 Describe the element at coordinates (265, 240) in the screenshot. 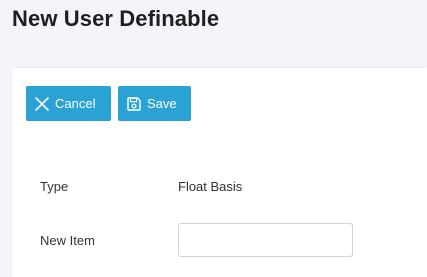

I see `new-item-input` at that location.